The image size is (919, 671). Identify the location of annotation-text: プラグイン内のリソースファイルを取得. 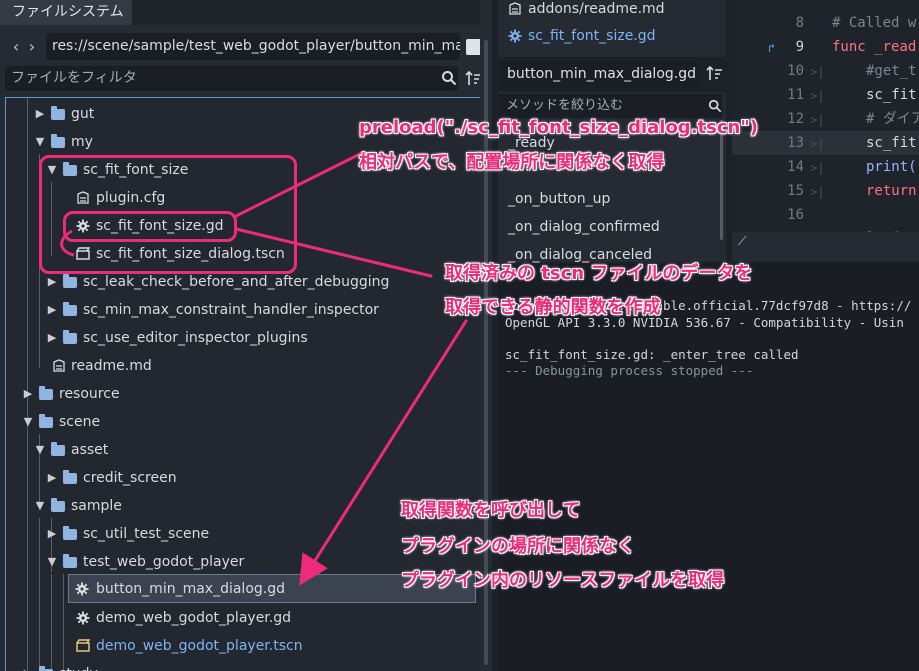
(563, 580).